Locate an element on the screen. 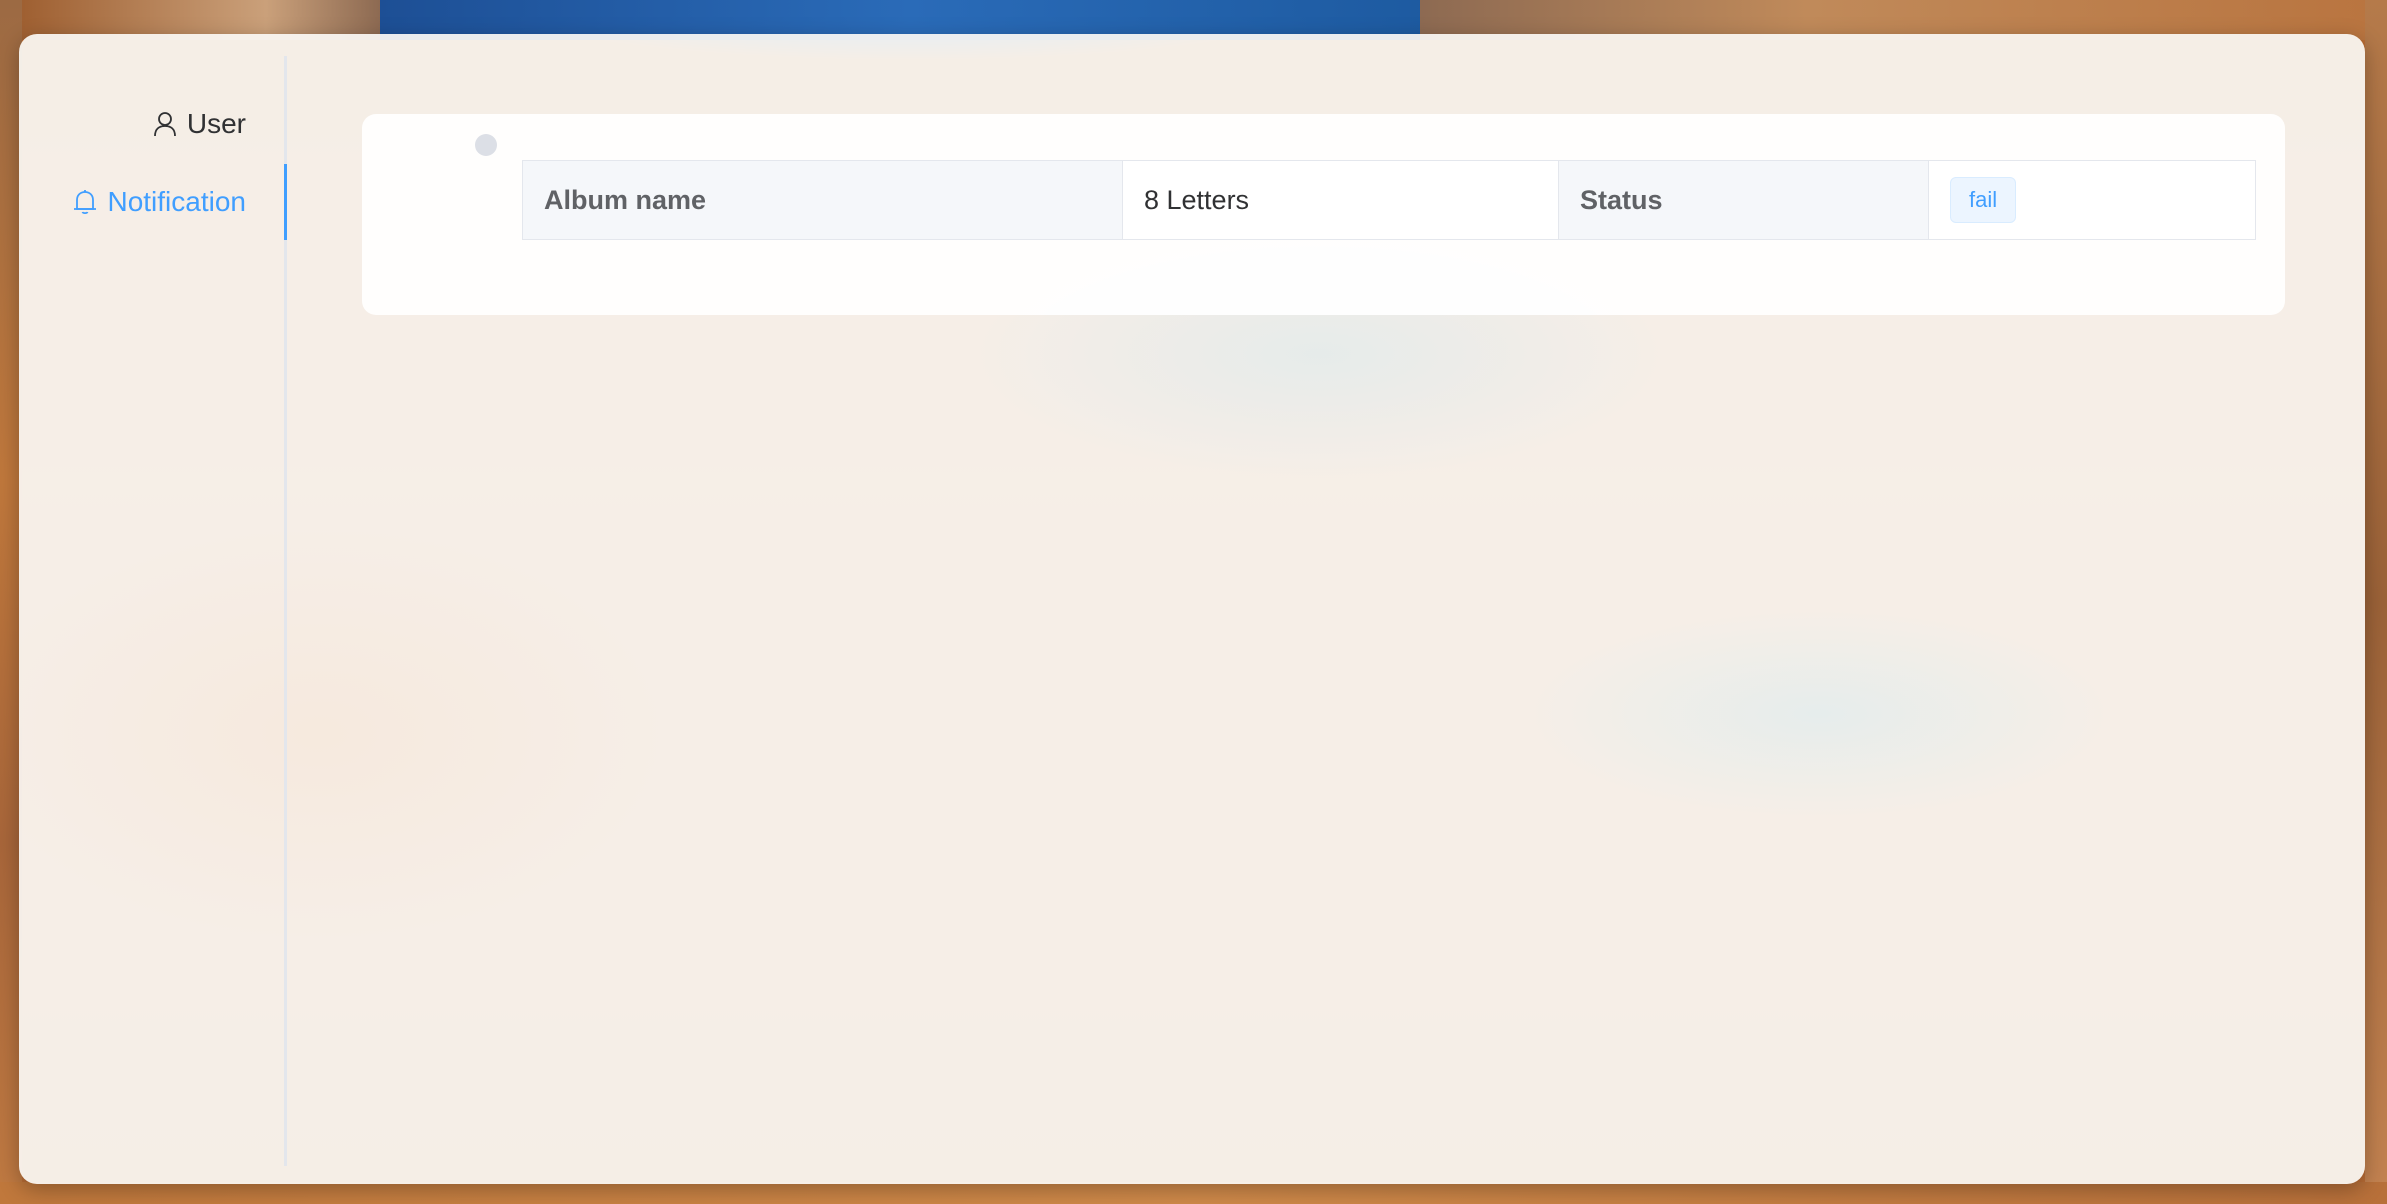 This screenshot has height=1204, width=2387. bell-icon is located at coordinates (85, 202).